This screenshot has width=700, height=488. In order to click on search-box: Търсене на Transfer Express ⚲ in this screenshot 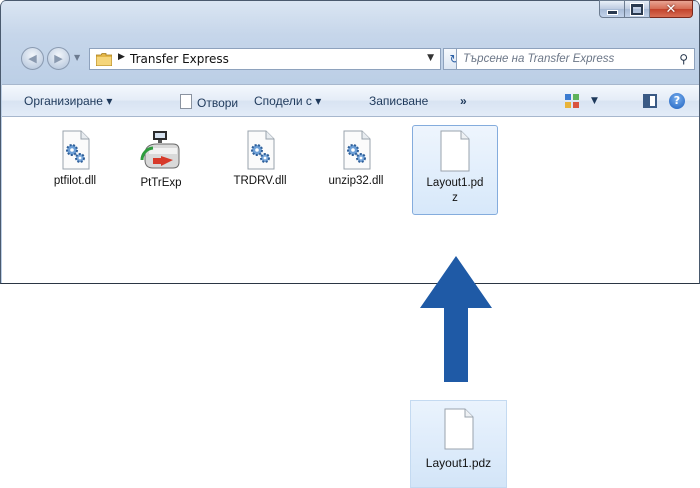, I will do `click(575, 59)`.